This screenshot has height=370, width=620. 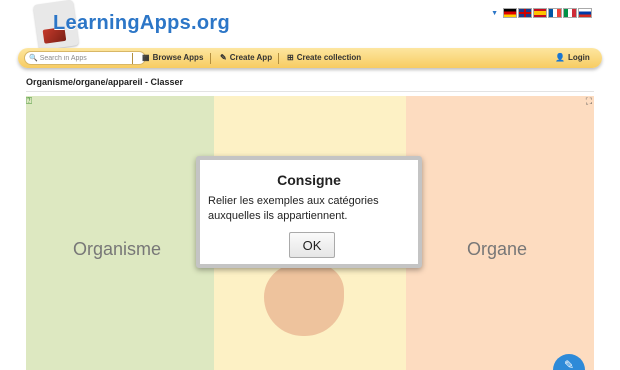 I want to click on login-link: 👤 Login, so click(x=572, y=57).